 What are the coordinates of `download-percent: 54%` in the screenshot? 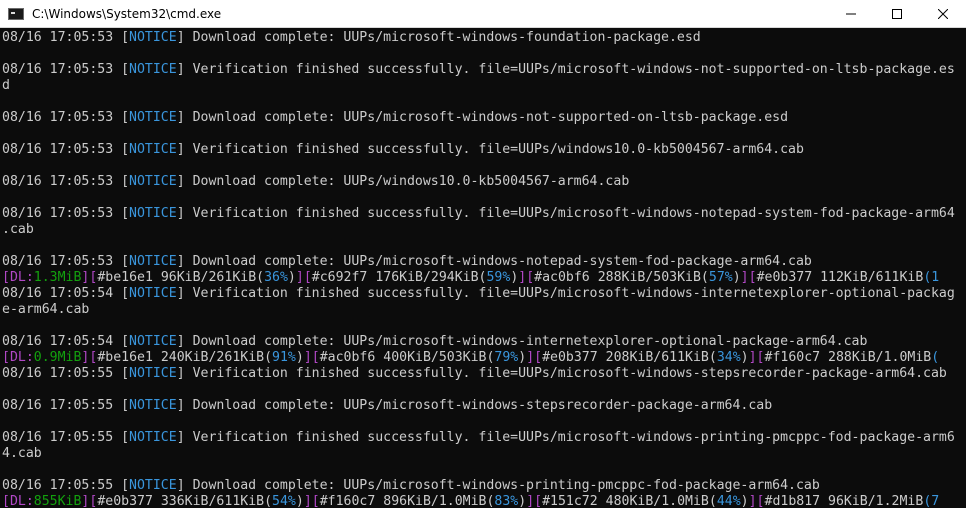 It's located at (284, 501).